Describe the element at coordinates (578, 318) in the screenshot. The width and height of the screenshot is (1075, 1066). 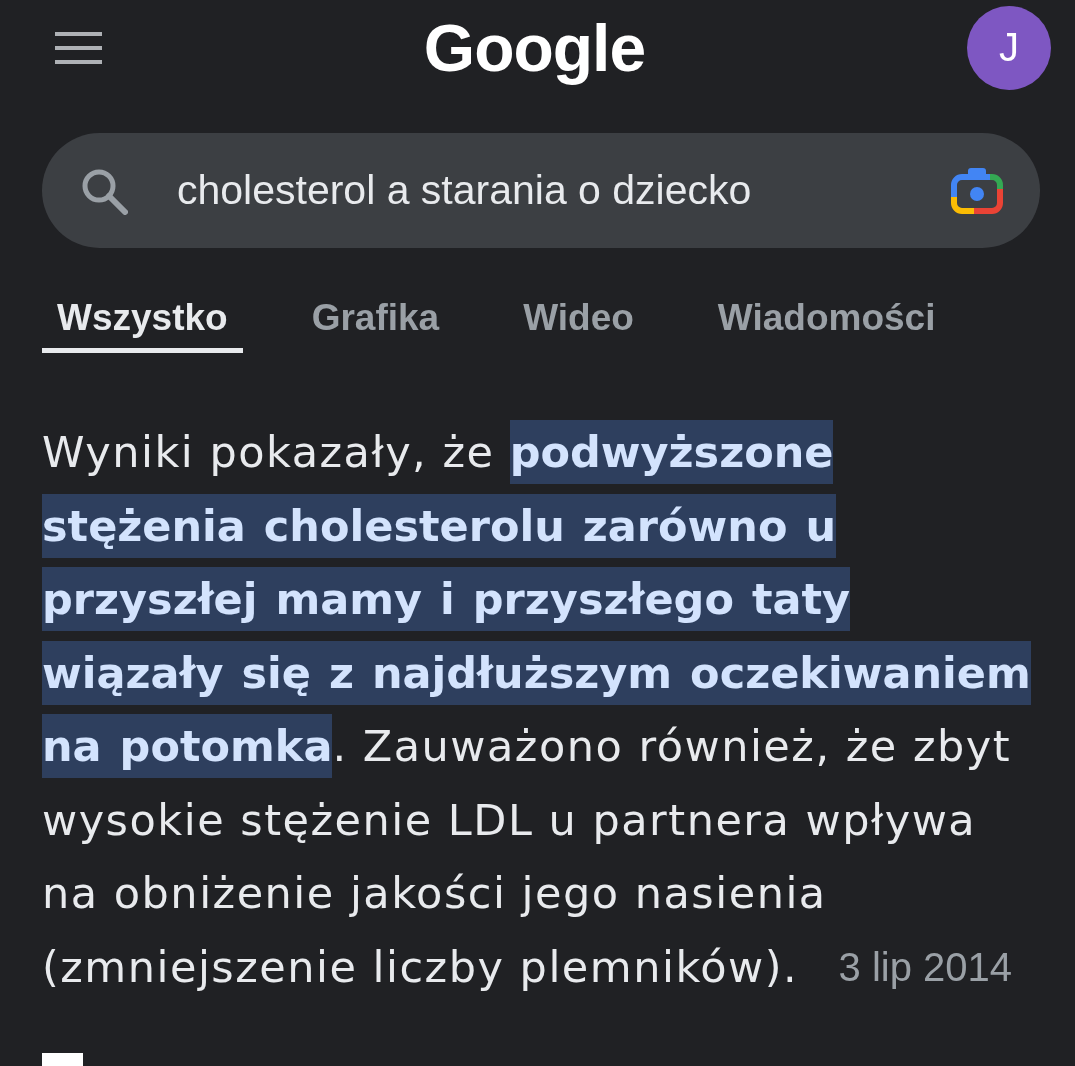
I see `tab: Wideo` at that location.